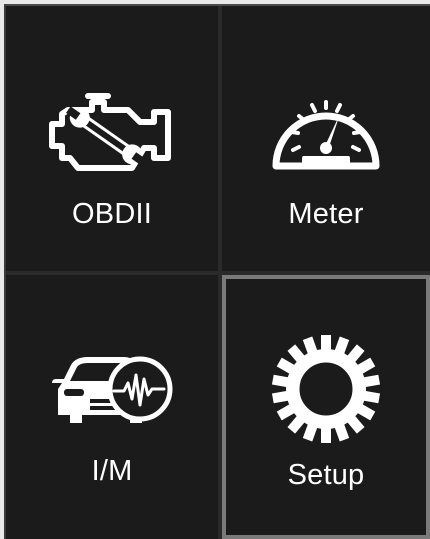 The height and width of the screenshot is (539, 430). What do you see at coordinates (110, 132) in the screenshot?
I see `engine-icon` at bounding box center [110, 132].